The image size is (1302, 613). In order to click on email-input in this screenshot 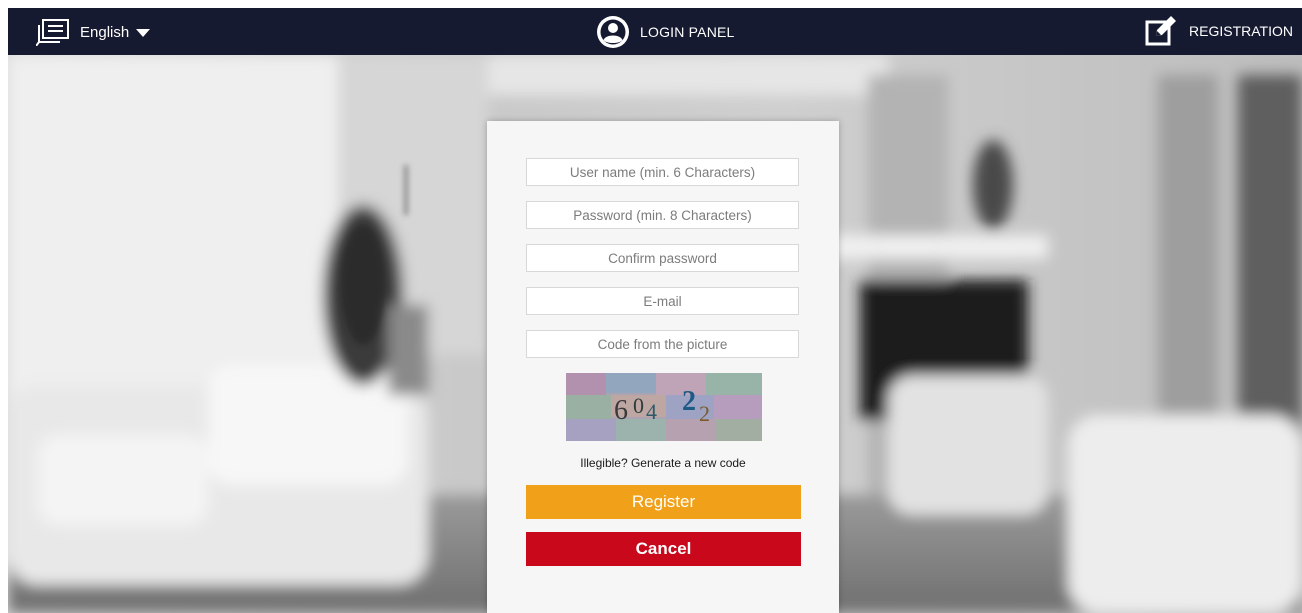, I will do `click(662, 301)`.